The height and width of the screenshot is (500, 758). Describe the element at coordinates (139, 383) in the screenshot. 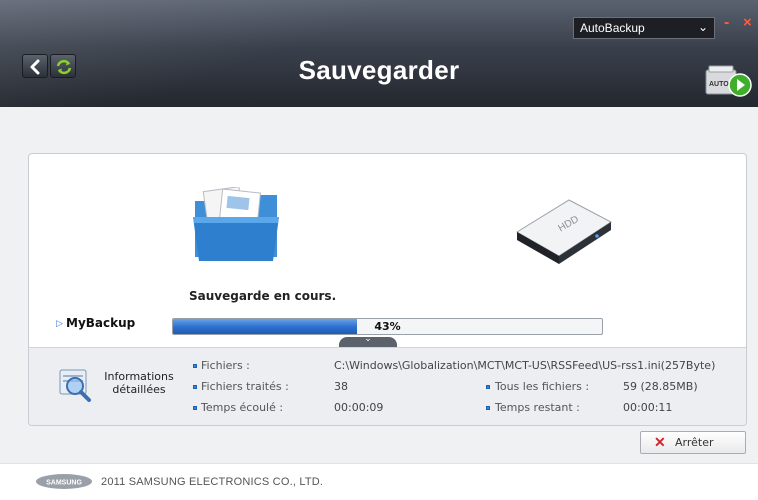

I see `details-label: Informations détaillées` at that location.